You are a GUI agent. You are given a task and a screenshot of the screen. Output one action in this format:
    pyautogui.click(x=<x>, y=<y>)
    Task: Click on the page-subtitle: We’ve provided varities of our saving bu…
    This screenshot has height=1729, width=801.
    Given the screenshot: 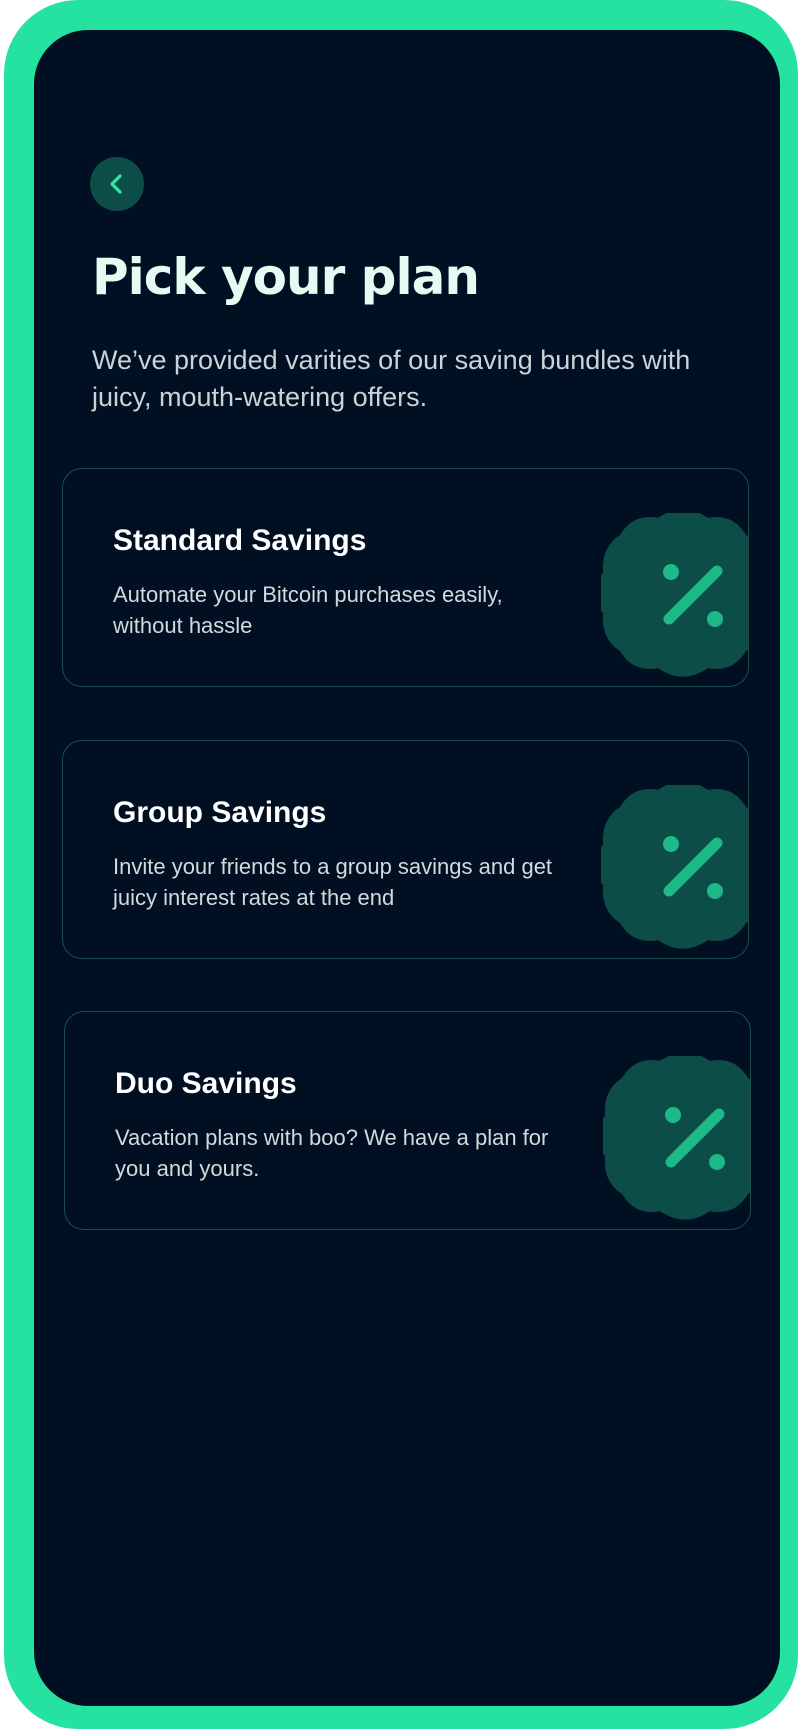 What is the action you would take?
    pyautogui.click(x=391, y=378)
    